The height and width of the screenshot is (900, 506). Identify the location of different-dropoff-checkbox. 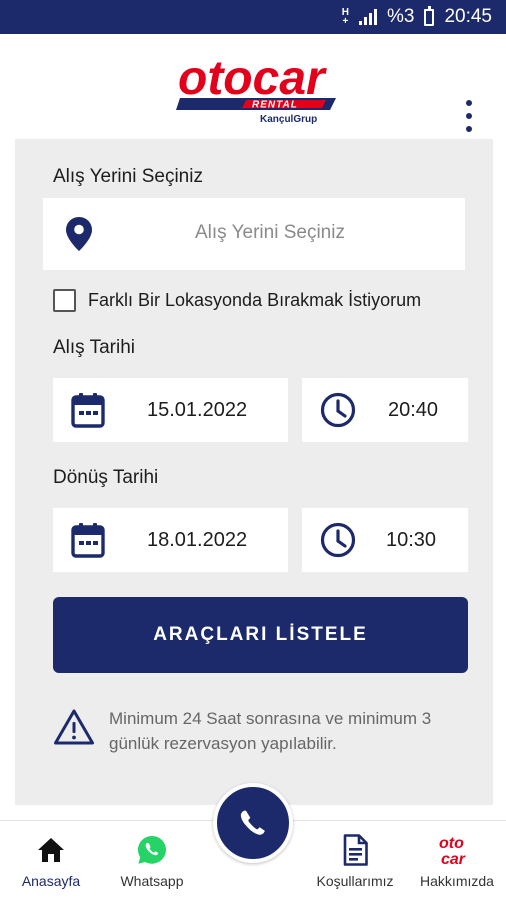
(64, 300).